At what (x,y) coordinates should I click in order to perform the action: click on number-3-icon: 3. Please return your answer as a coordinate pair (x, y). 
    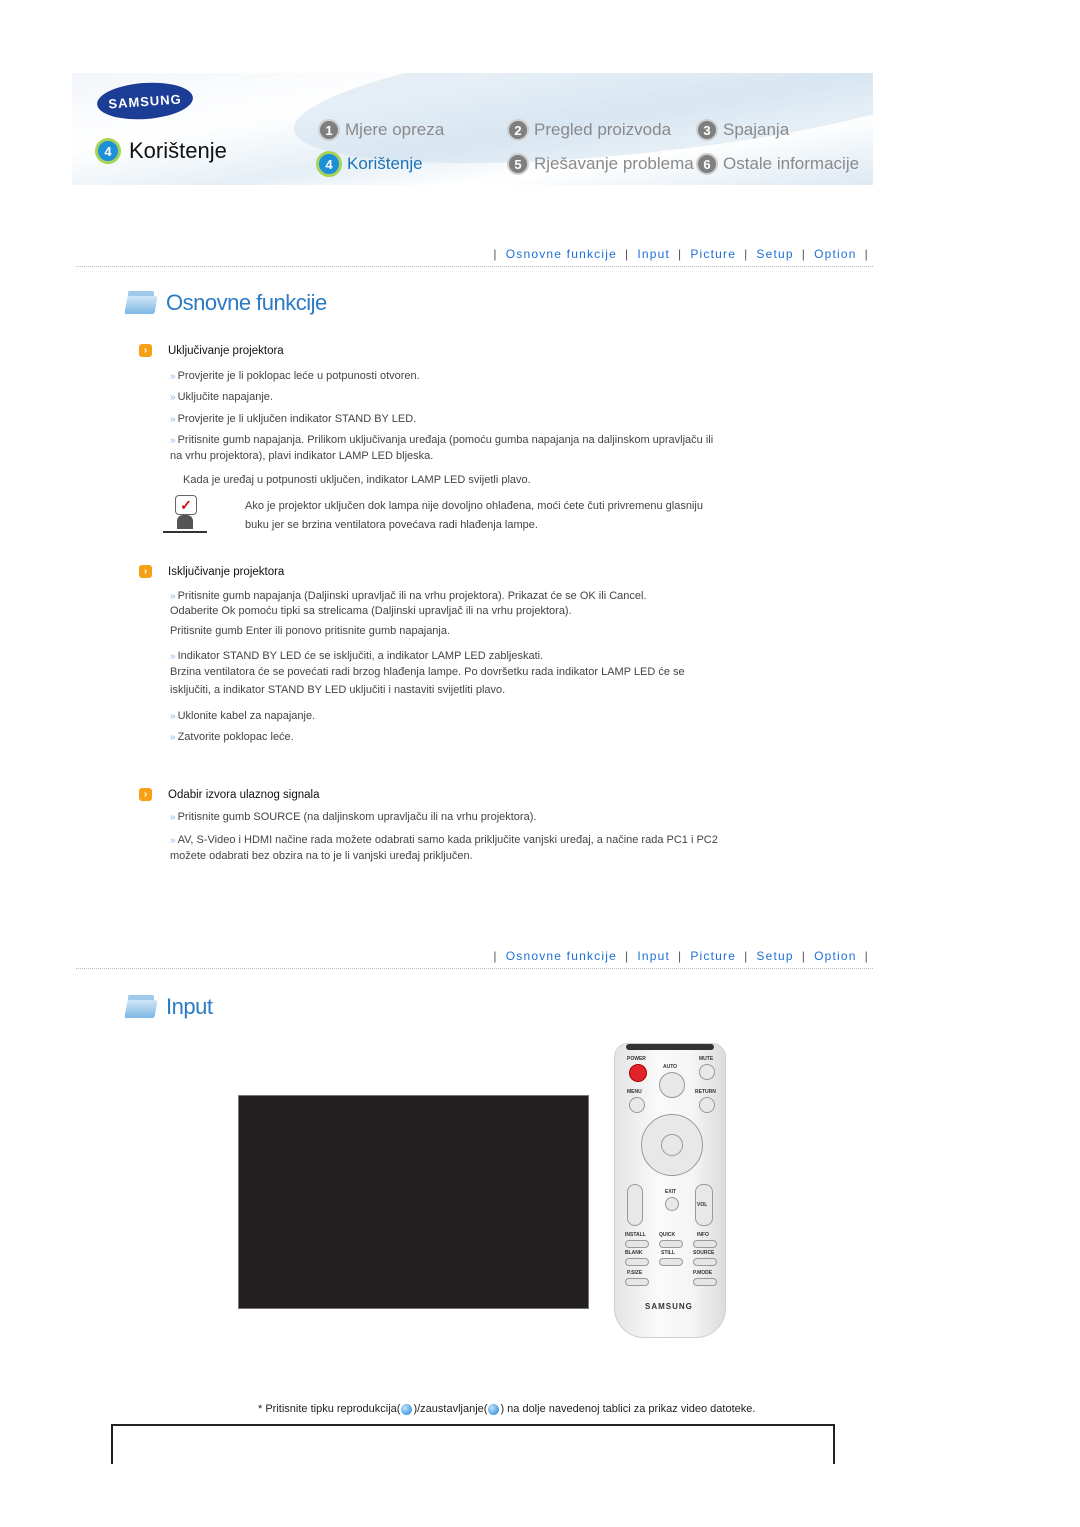
    Looking at the image, I should click on (707, 130).